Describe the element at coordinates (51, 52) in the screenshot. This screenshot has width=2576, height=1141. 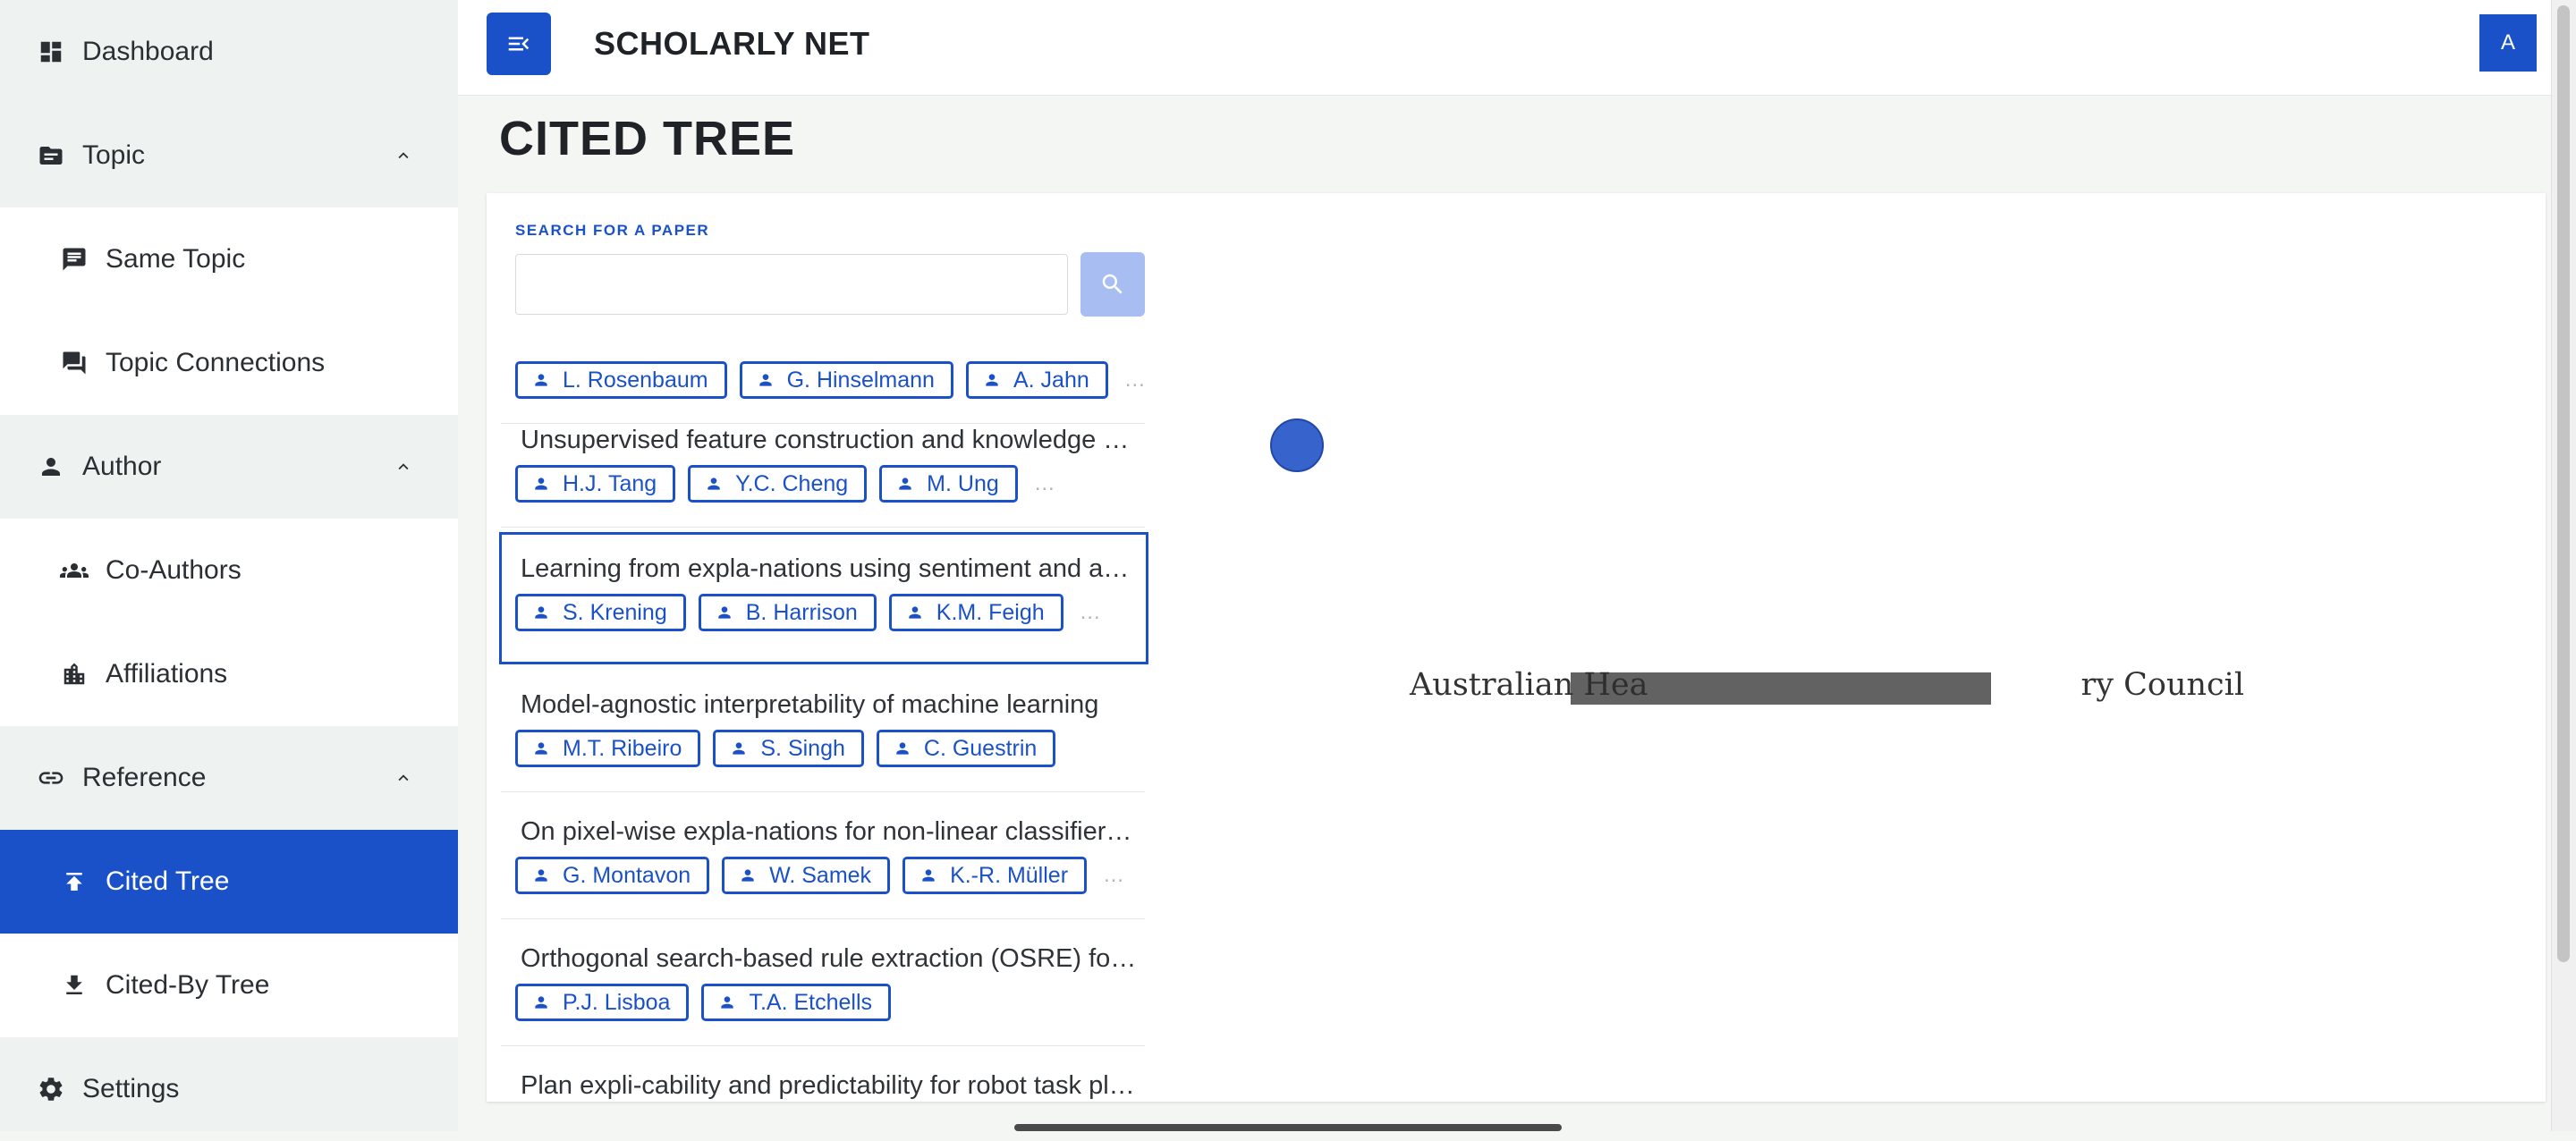
I see `dashboard-icon` at that location.